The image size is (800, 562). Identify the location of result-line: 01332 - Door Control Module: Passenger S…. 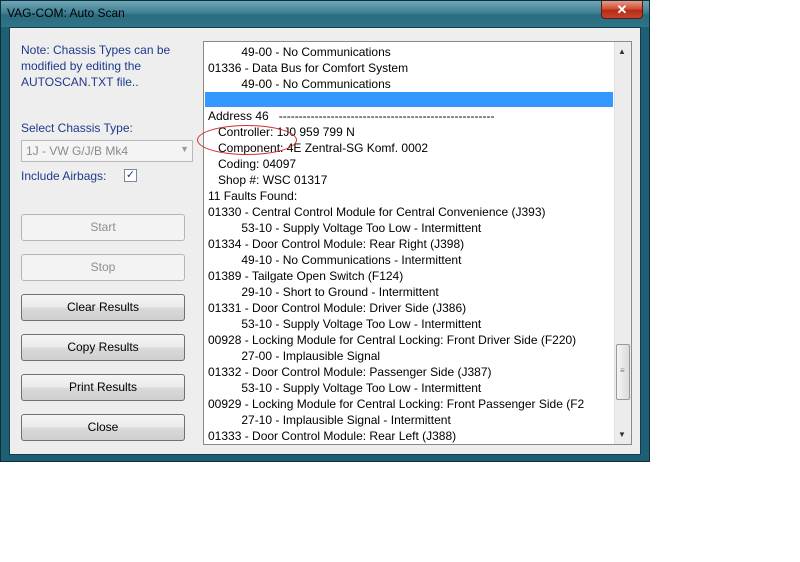
(350, 372).